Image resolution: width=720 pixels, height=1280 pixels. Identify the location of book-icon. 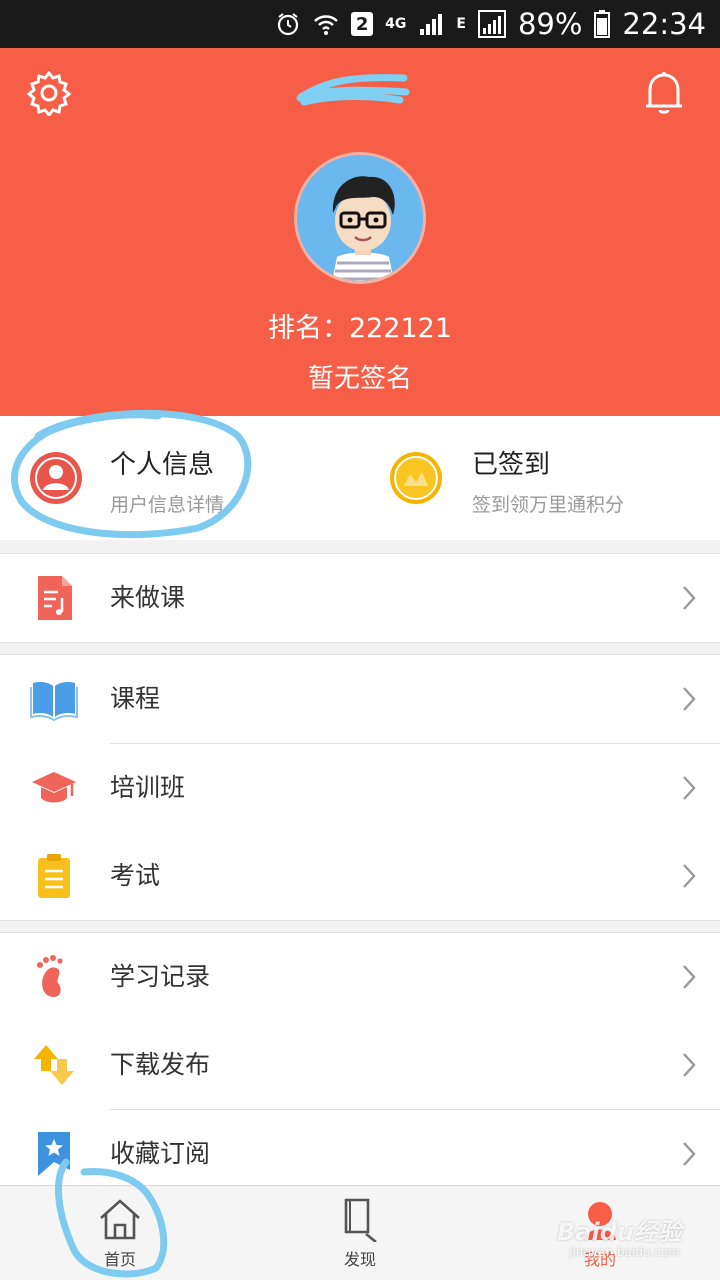
(54, 699).